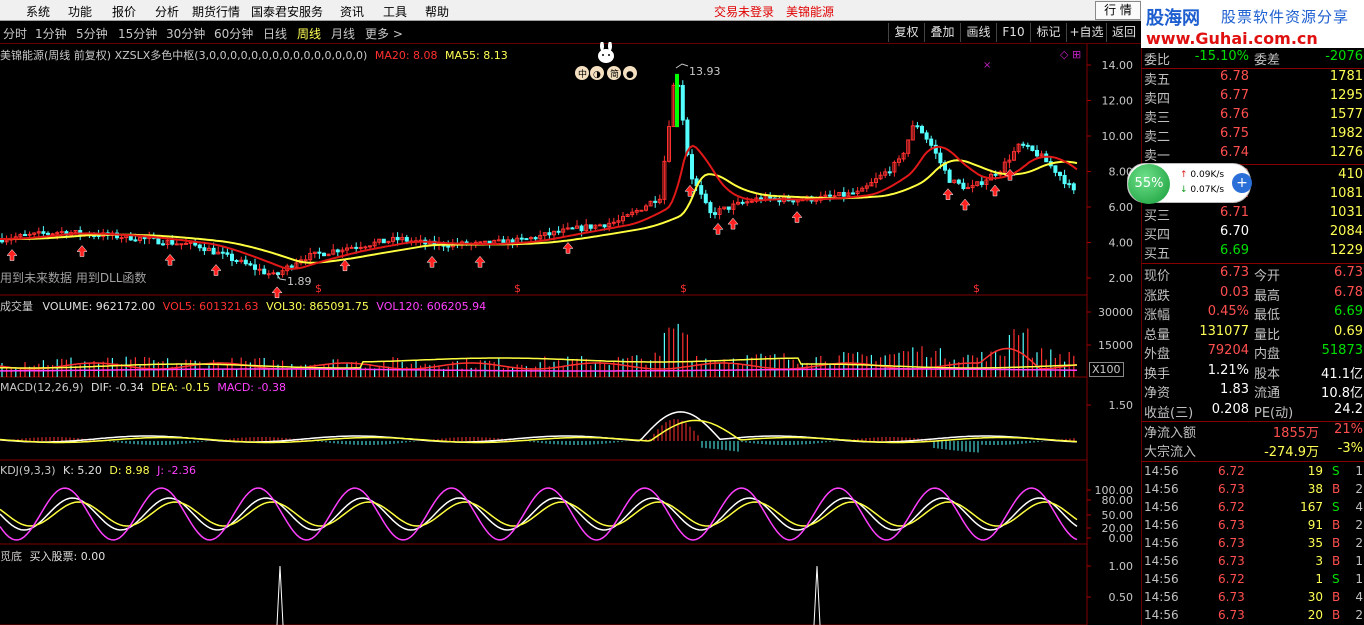 This screenshot has height=625, width=1364. I want to click on volume-axis-label: 30000, so click(1115, 312).